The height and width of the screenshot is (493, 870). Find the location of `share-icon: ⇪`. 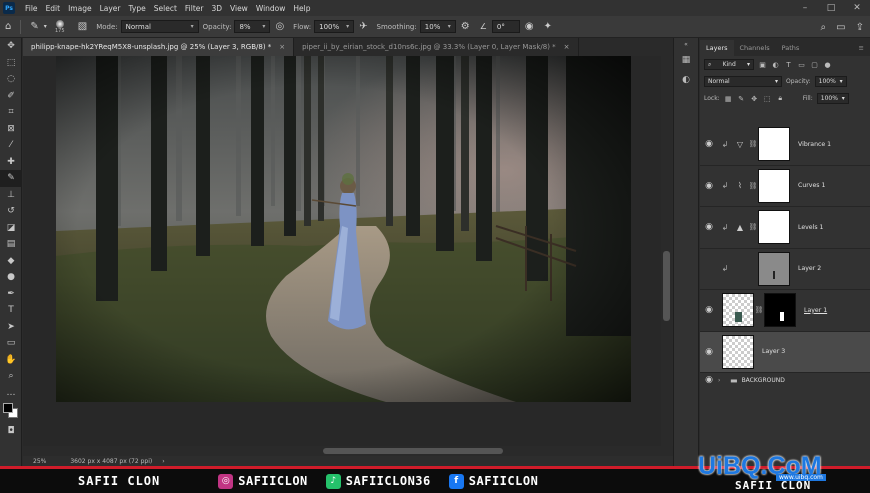

share-icon: ⇪ is located at coordinates (860, 27).